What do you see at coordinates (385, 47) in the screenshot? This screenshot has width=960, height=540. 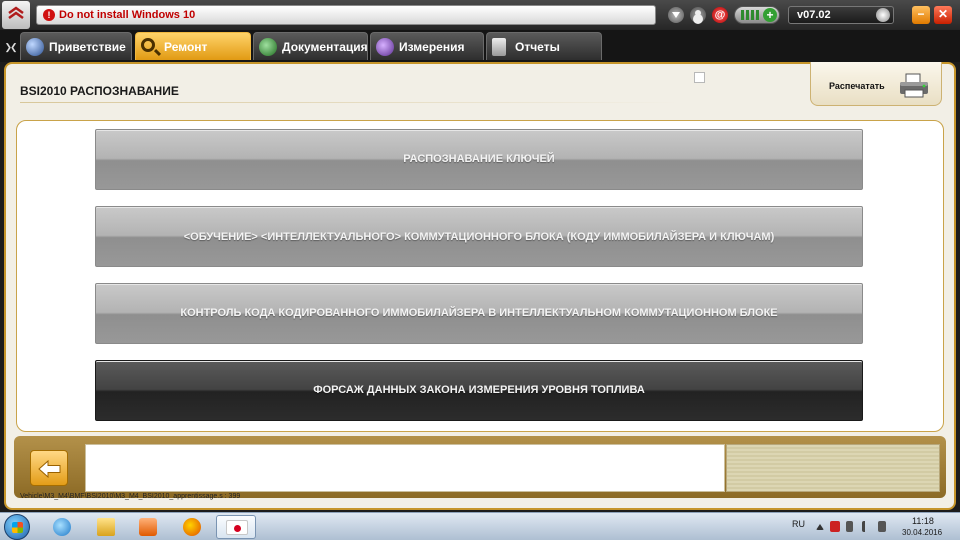 I see `wave-icon` at bounding box center [385, 47].